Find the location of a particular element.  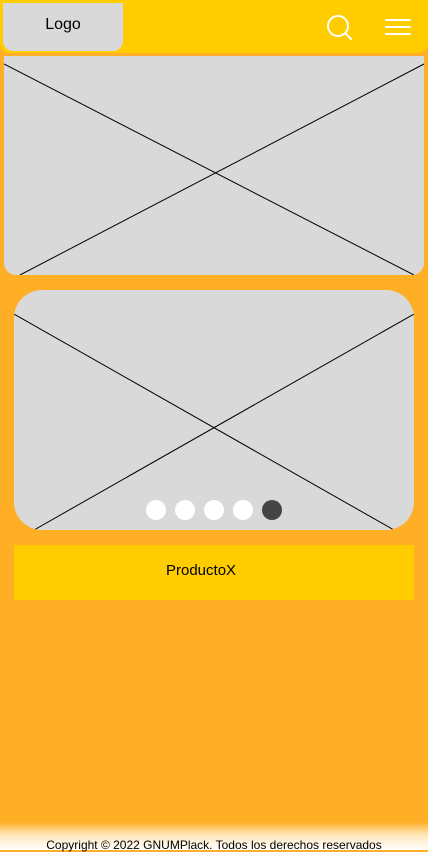

search-button is located at coordinates (339, 27).